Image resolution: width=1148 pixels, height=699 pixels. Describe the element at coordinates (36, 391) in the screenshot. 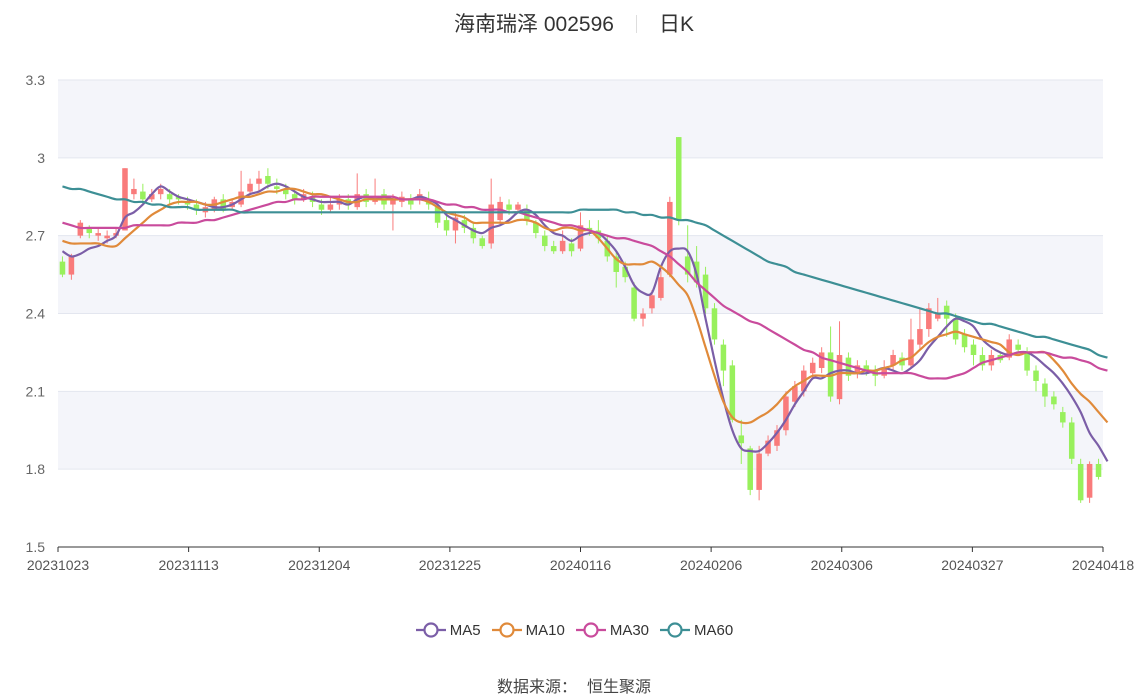

I see `y-tick-label: 2.1` at that location.